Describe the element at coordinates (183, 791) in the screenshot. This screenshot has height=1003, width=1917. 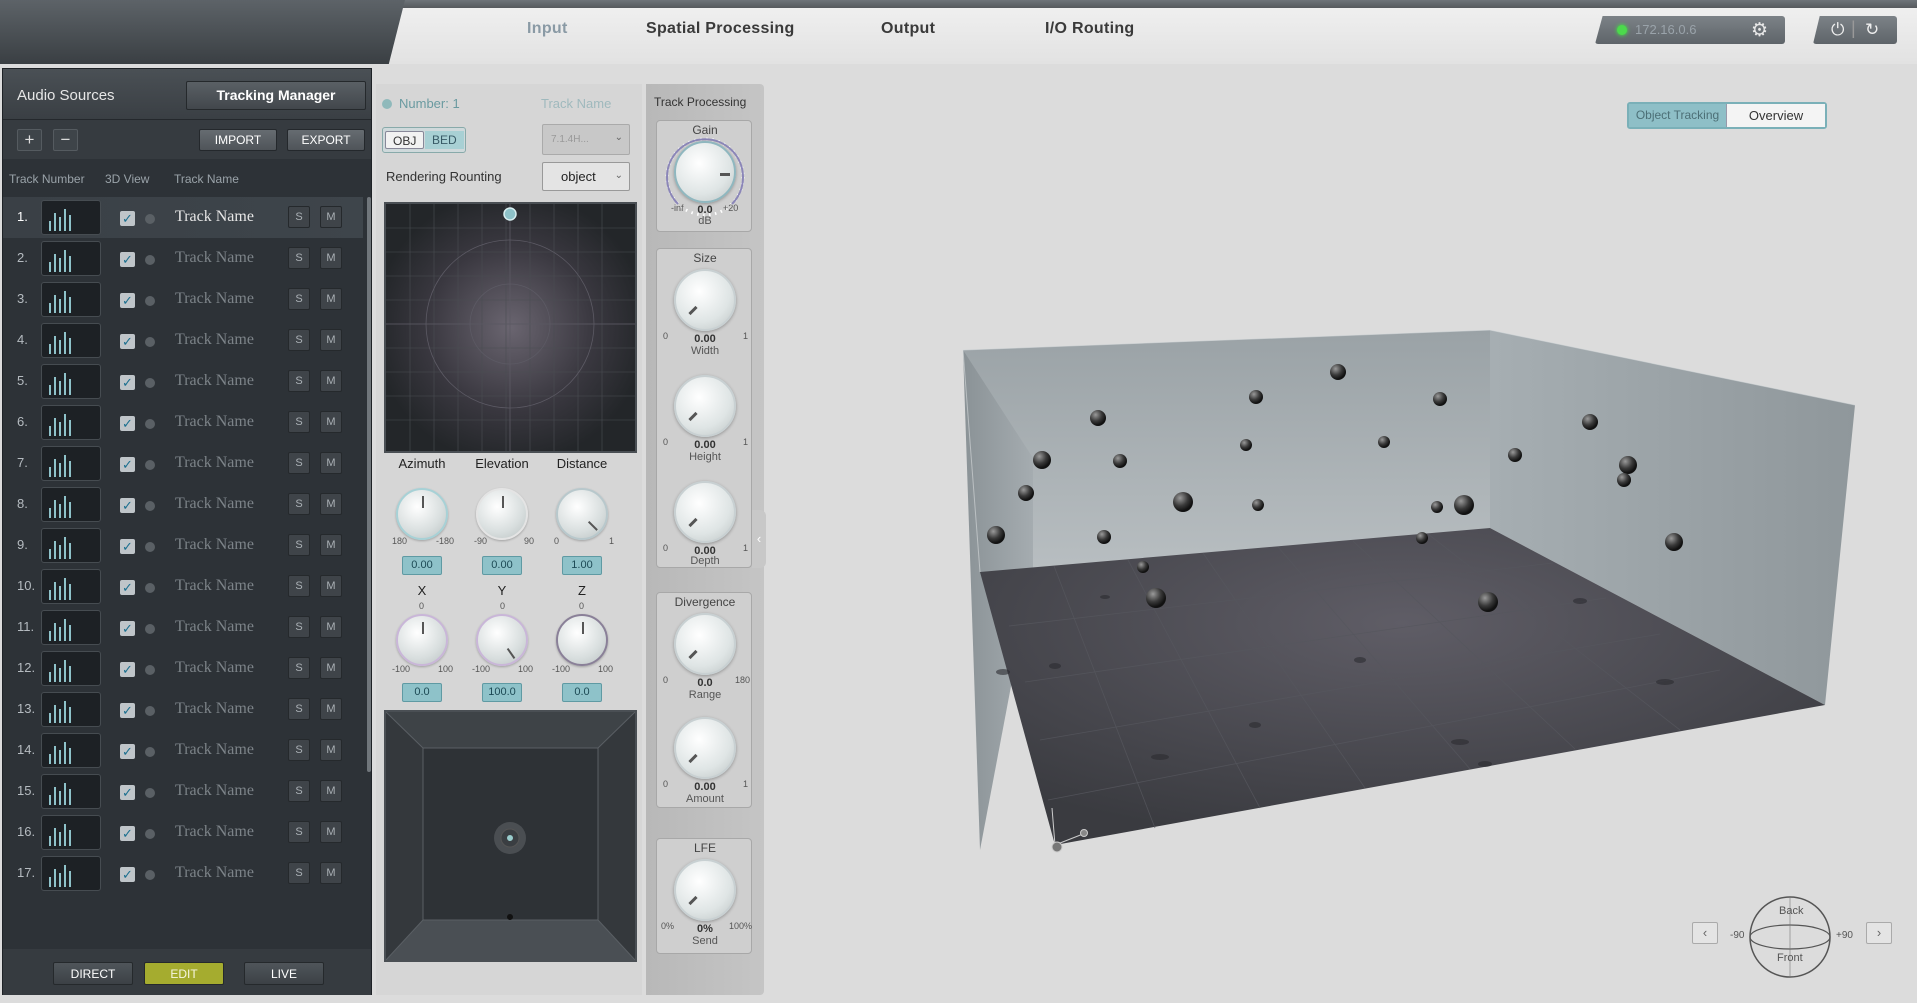
I see `track-row: 15. ✓ Track Name S M` at that location.